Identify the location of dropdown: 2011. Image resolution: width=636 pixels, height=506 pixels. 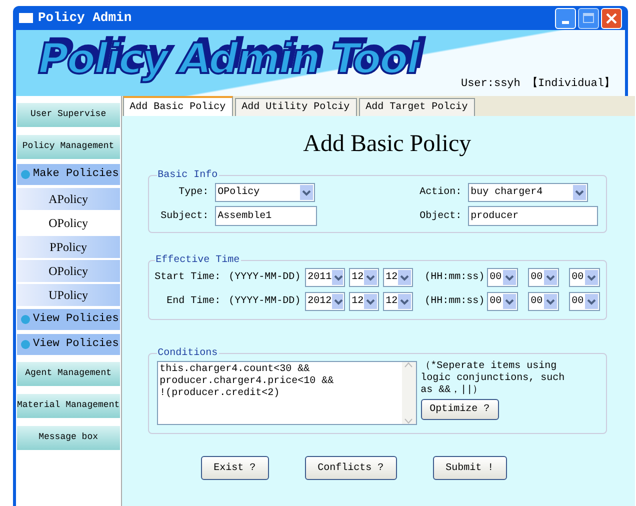
(324, 277).